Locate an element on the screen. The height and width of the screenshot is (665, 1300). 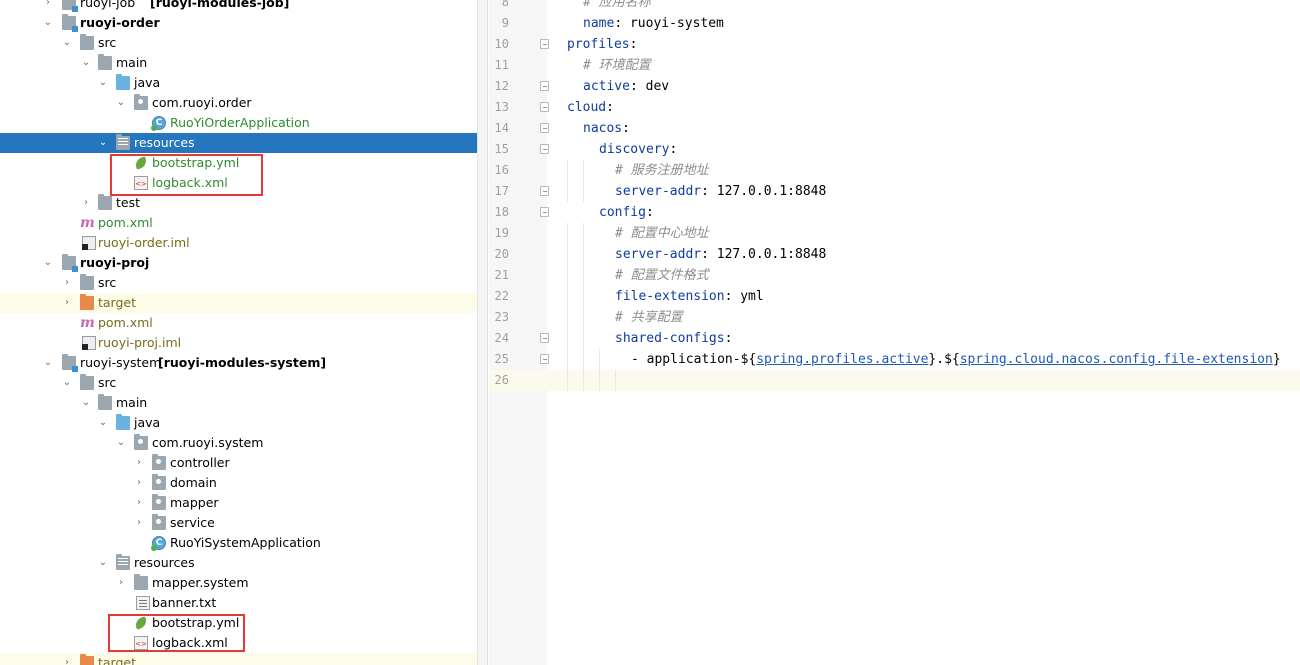
tree-row-ruoyi-system: ⌄ ruoyi-system [ruoyi-modules-system] is located at coordinates (238, 363).